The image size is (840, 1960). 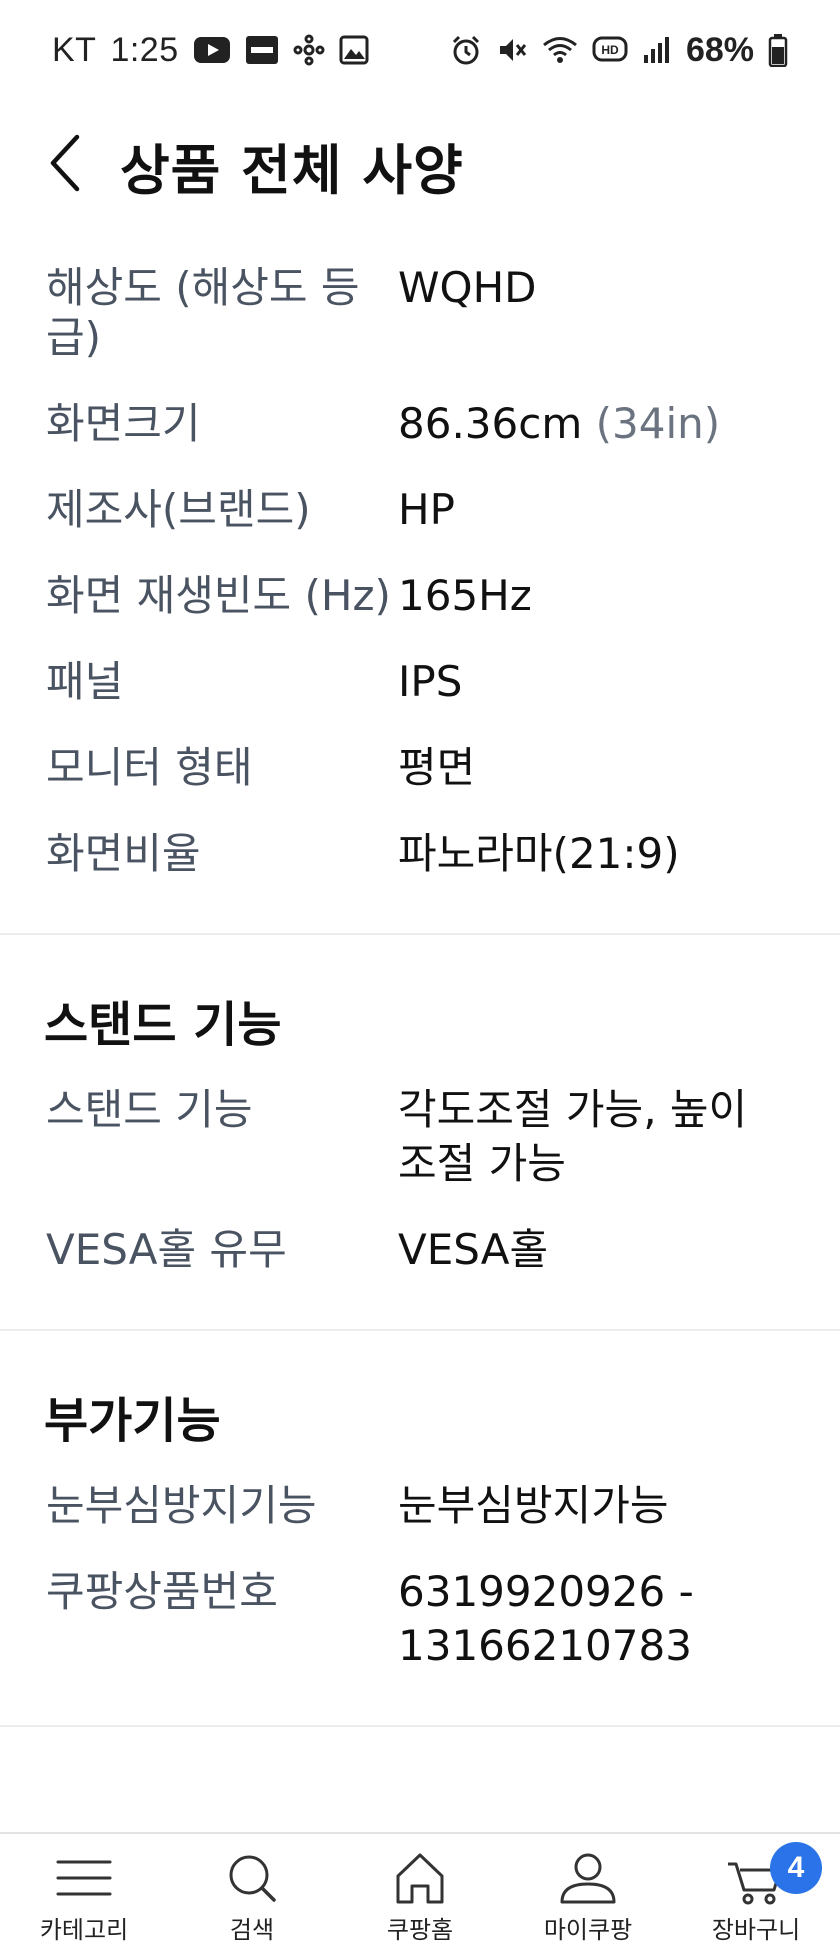 I want to click on spec-row: VESA홀 유무 VESA홀, so click(x=420, y=1250).